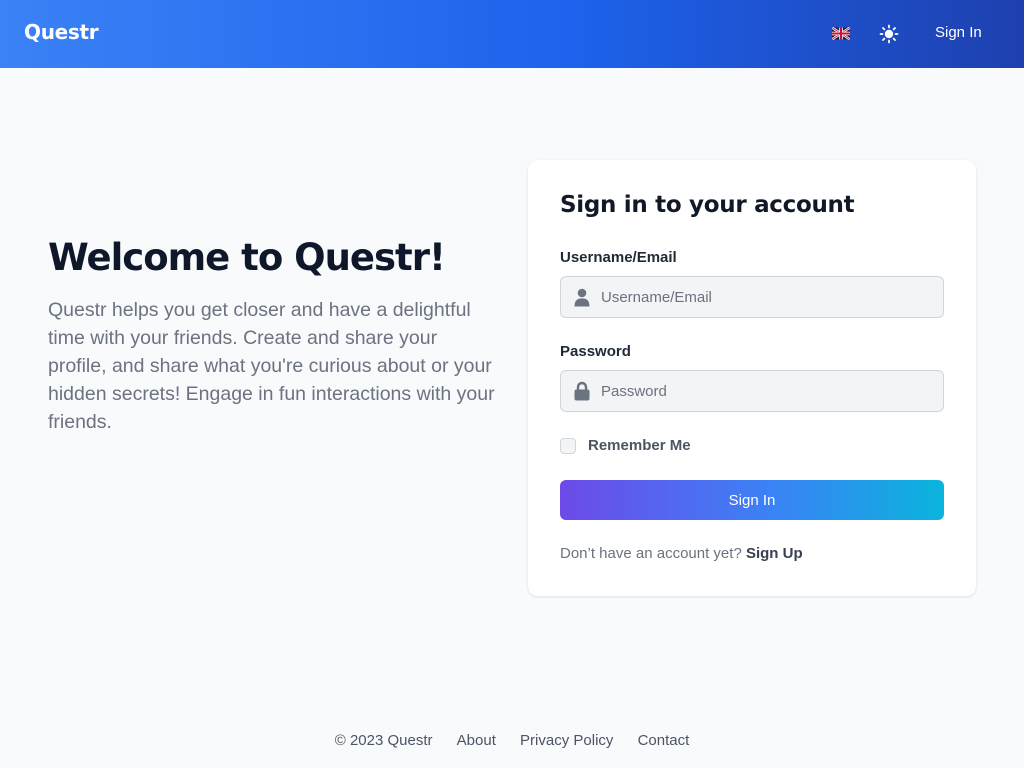 This screenshot has width=1024, height=768. What do you see at coordinates (651, 553) in the screenshot?
I see `signup-prompt-text: Don’t have an account yet?` at bounding box center [651, 553].